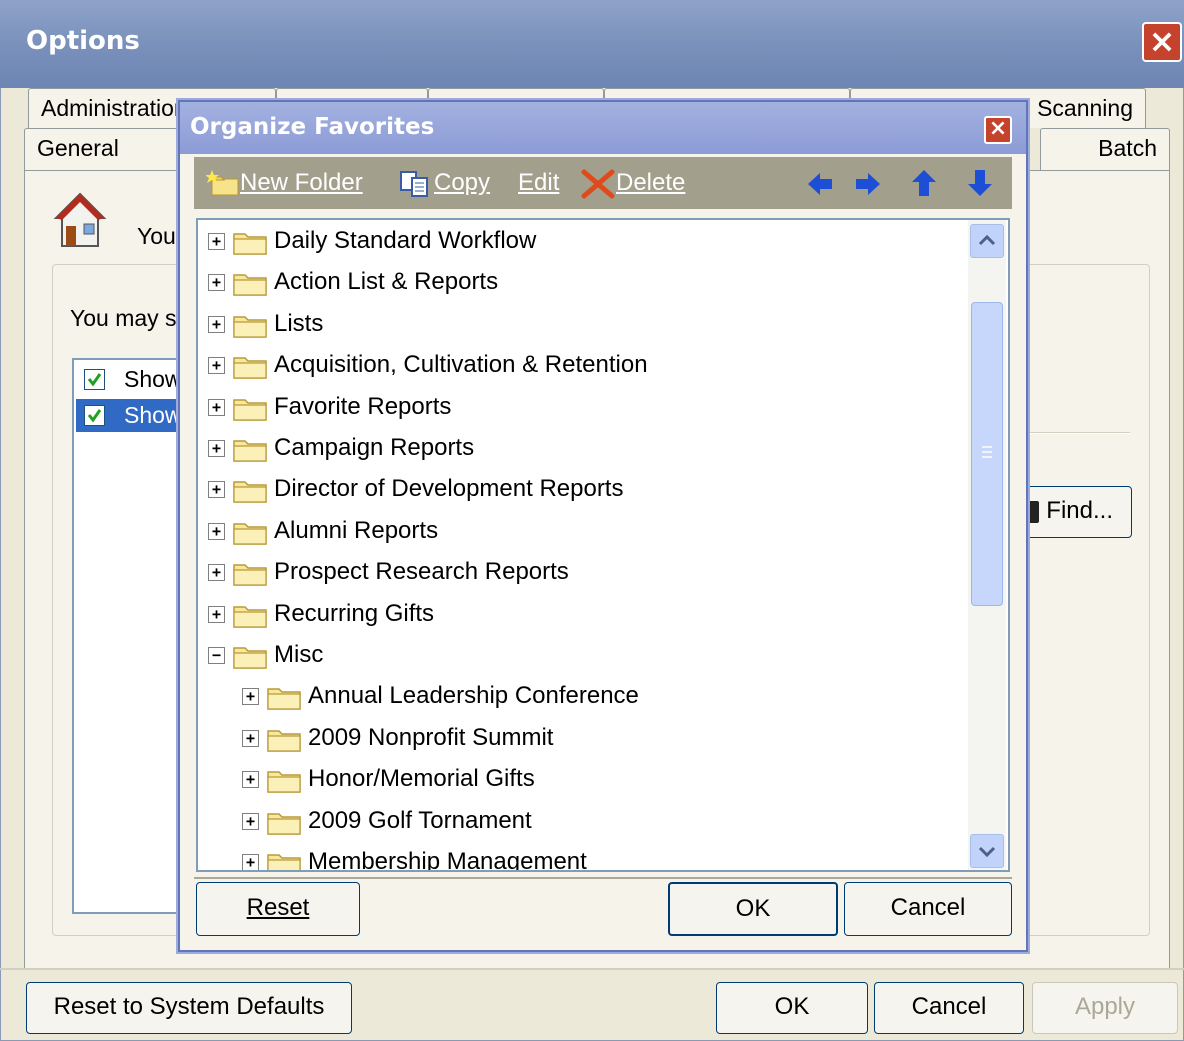  I want to click on arrow-left-icon, so click(820, 184).